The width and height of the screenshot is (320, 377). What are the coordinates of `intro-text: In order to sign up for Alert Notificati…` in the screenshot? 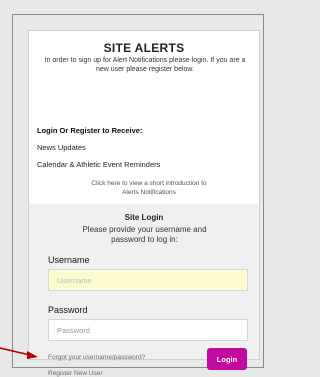 It's located at (145, 65).